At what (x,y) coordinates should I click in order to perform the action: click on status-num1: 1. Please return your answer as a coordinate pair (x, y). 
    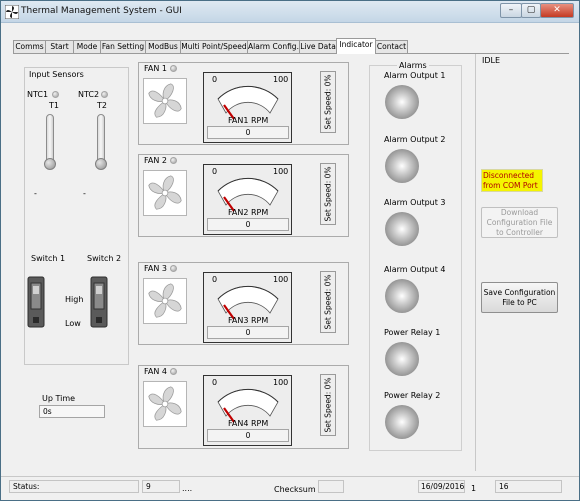
    Looking at the image, I should click on (474, 488).